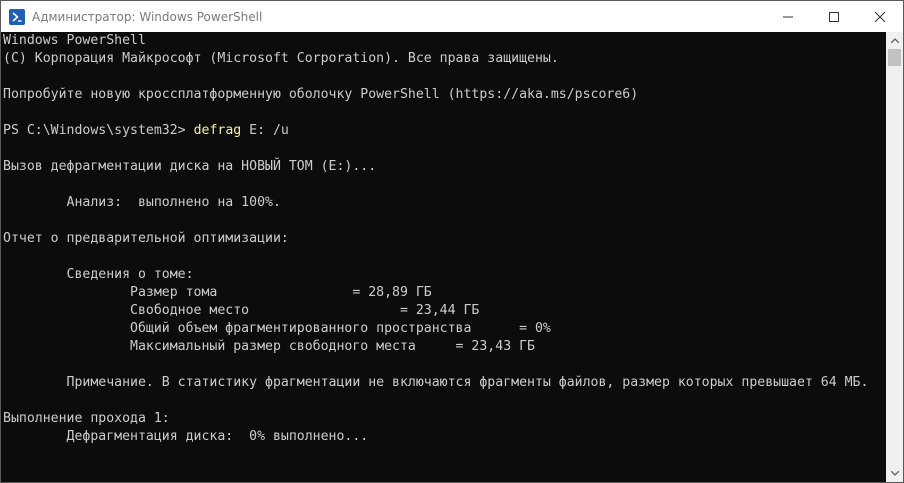  I want to click on scroll-up-button, so click(894, 40).